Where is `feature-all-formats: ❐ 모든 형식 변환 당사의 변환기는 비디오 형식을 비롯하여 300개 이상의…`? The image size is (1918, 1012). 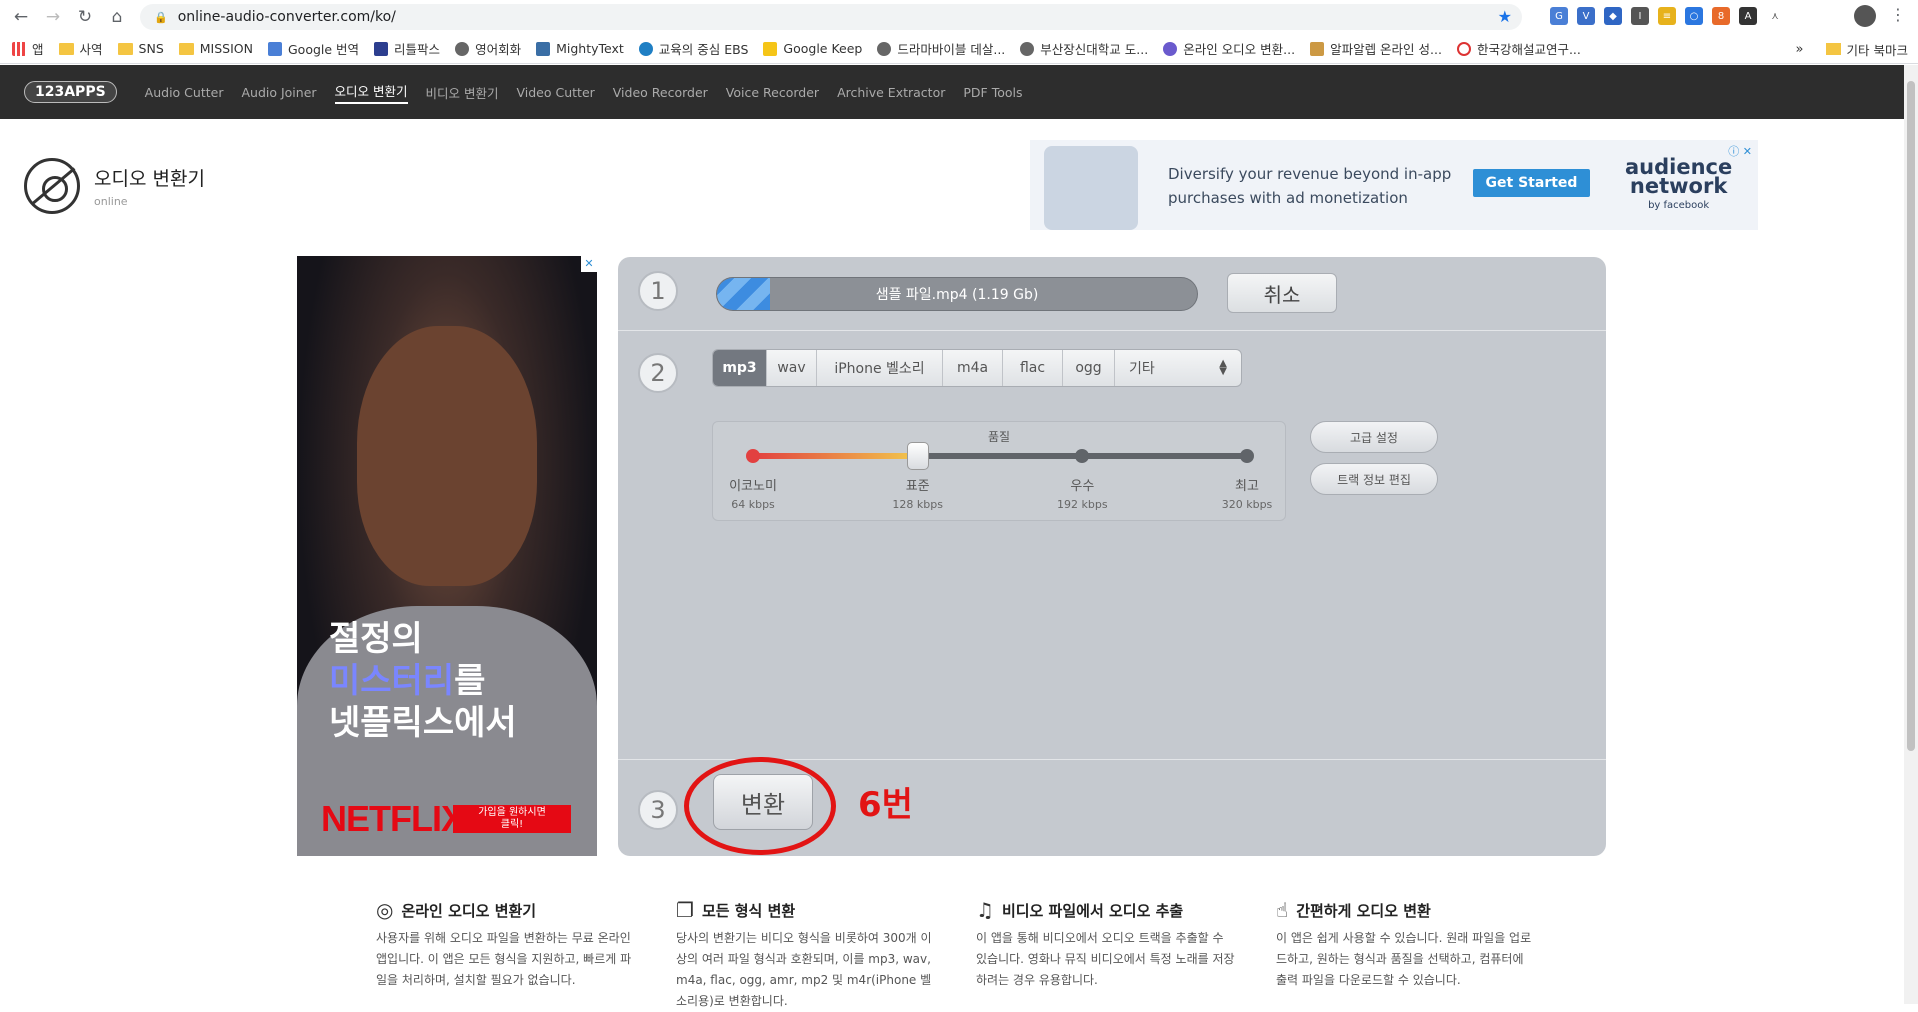 feature-all-formats: ❐ 모든 형식 변환 당사의 변환기는 비디오 형식을 비롯하여 300개 이상의… is located at coordinates (804, 953).